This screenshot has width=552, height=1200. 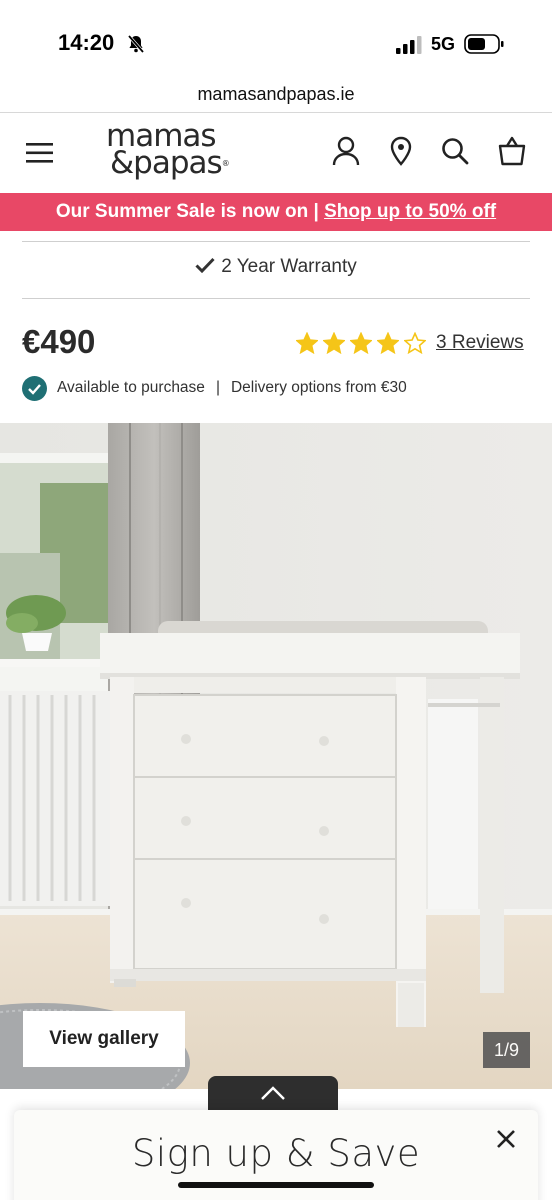 What do you see at coordinates (289, 266) in the screenshot?
I see `warranty-label: 2 Year Warranty` at bounding box center [289, 266].